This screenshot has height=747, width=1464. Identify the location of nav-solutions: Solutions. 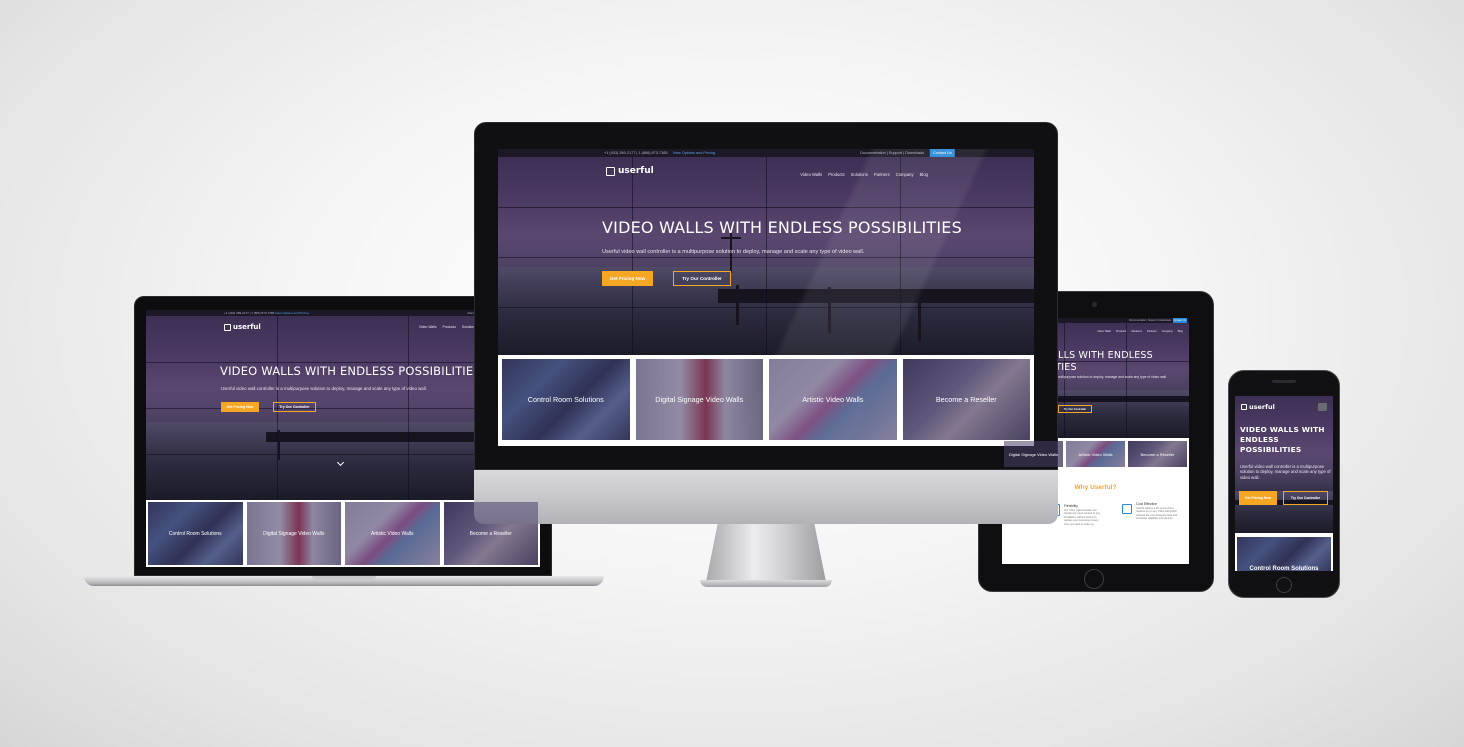
(859, 174).